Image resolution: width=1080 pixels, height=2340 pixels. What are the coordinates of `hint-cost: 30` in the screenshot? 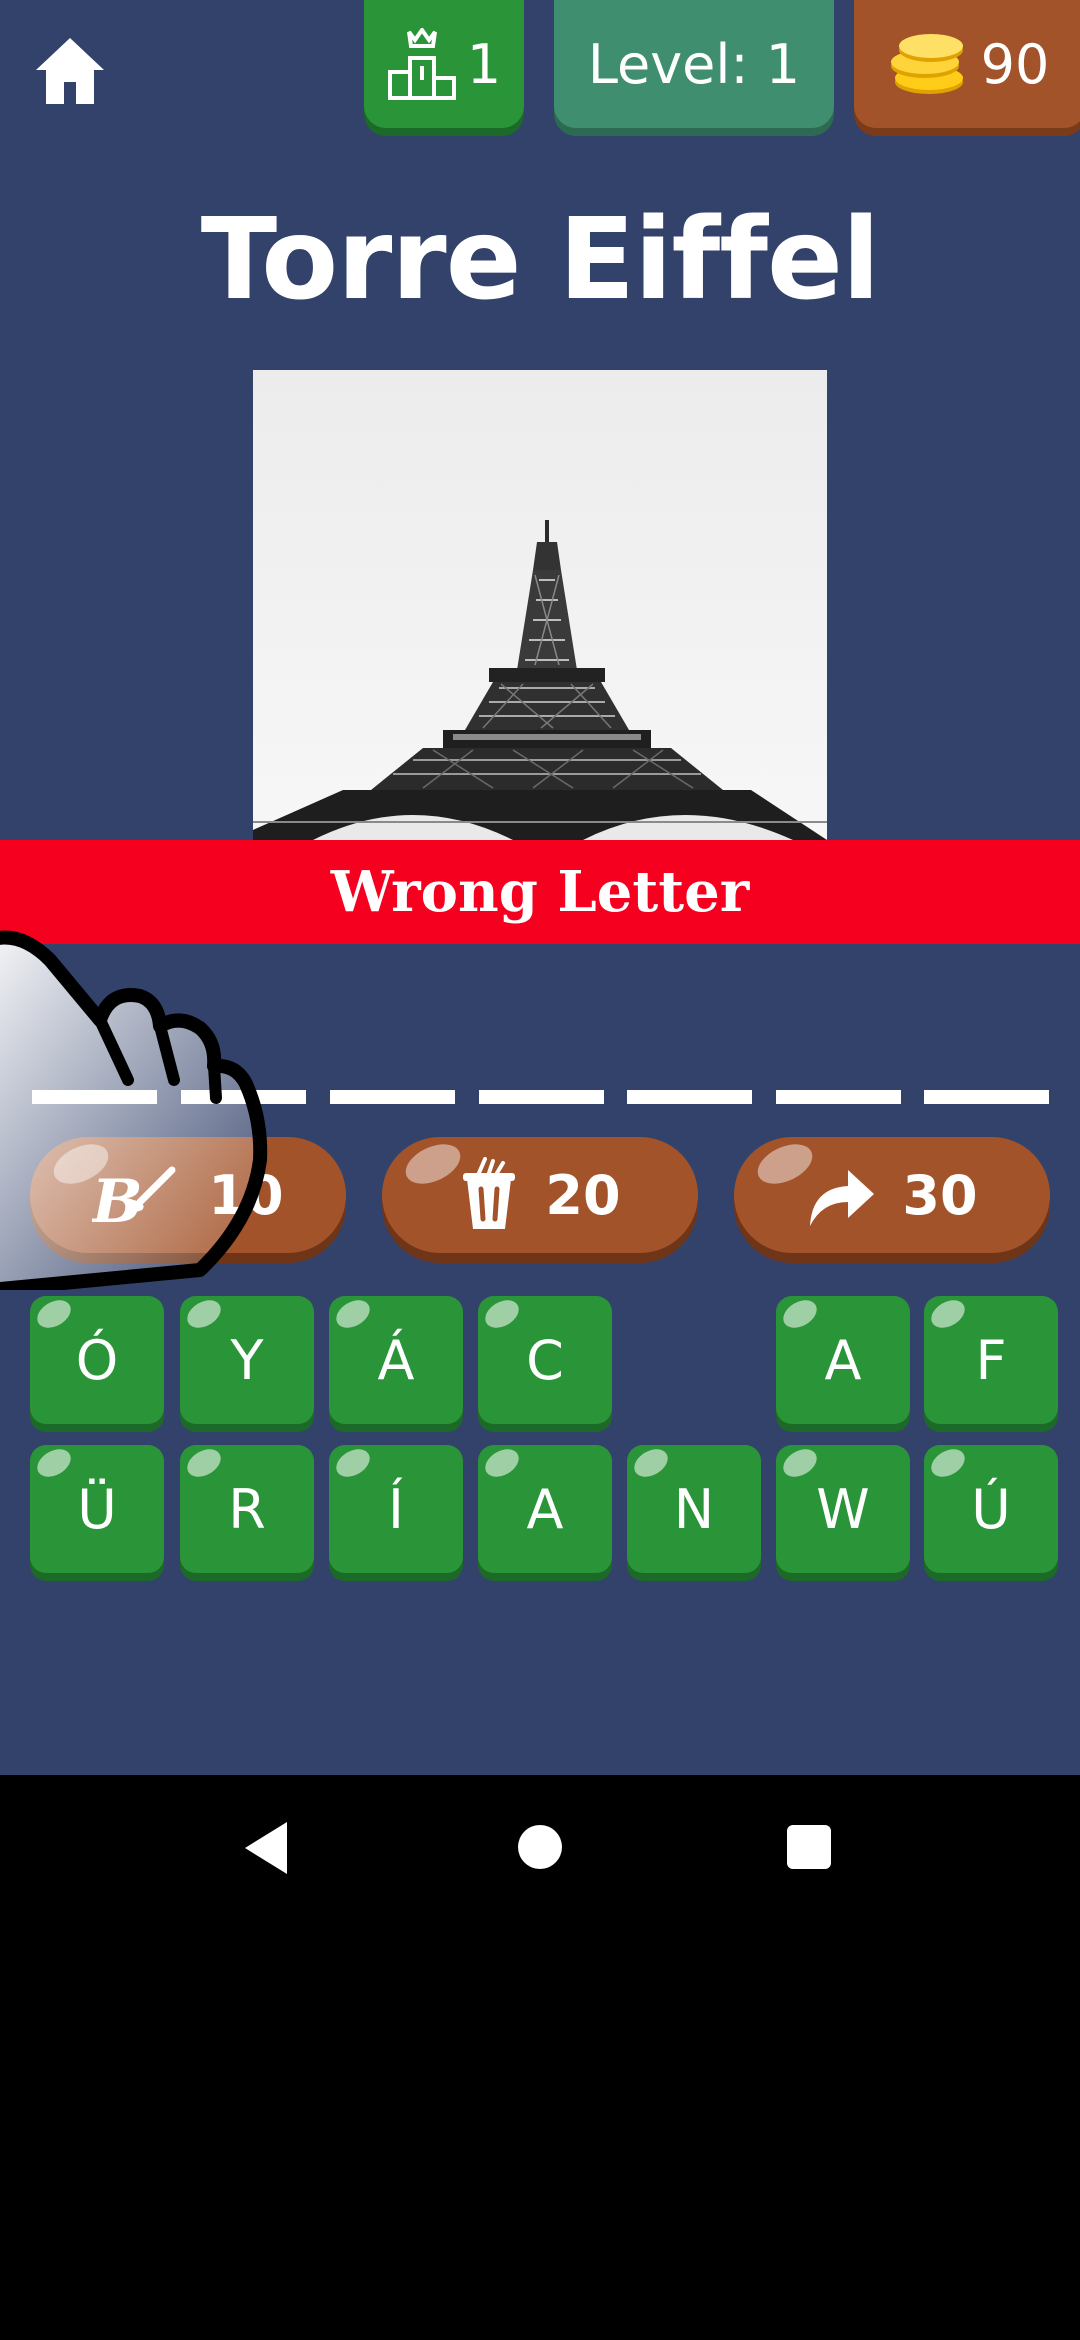 It's located at (940, 1195).